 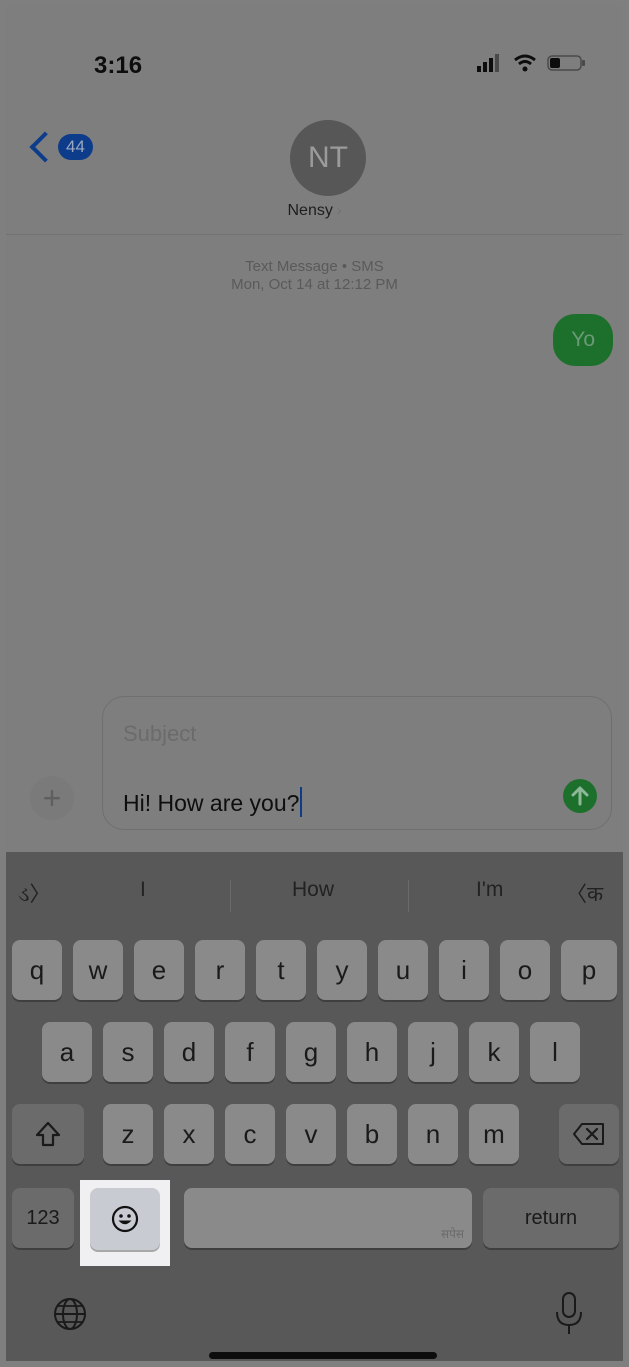 I want to click on key-w: w, so click(x=98, y=970).